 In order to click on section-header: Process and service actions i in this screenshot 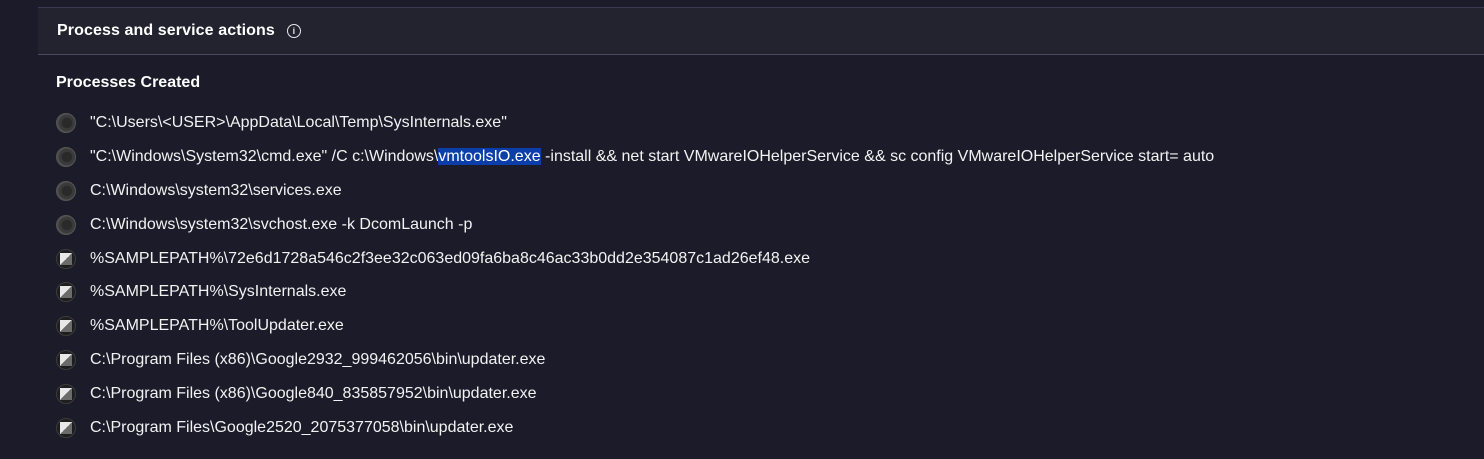, I will do `click(761, 31)`.